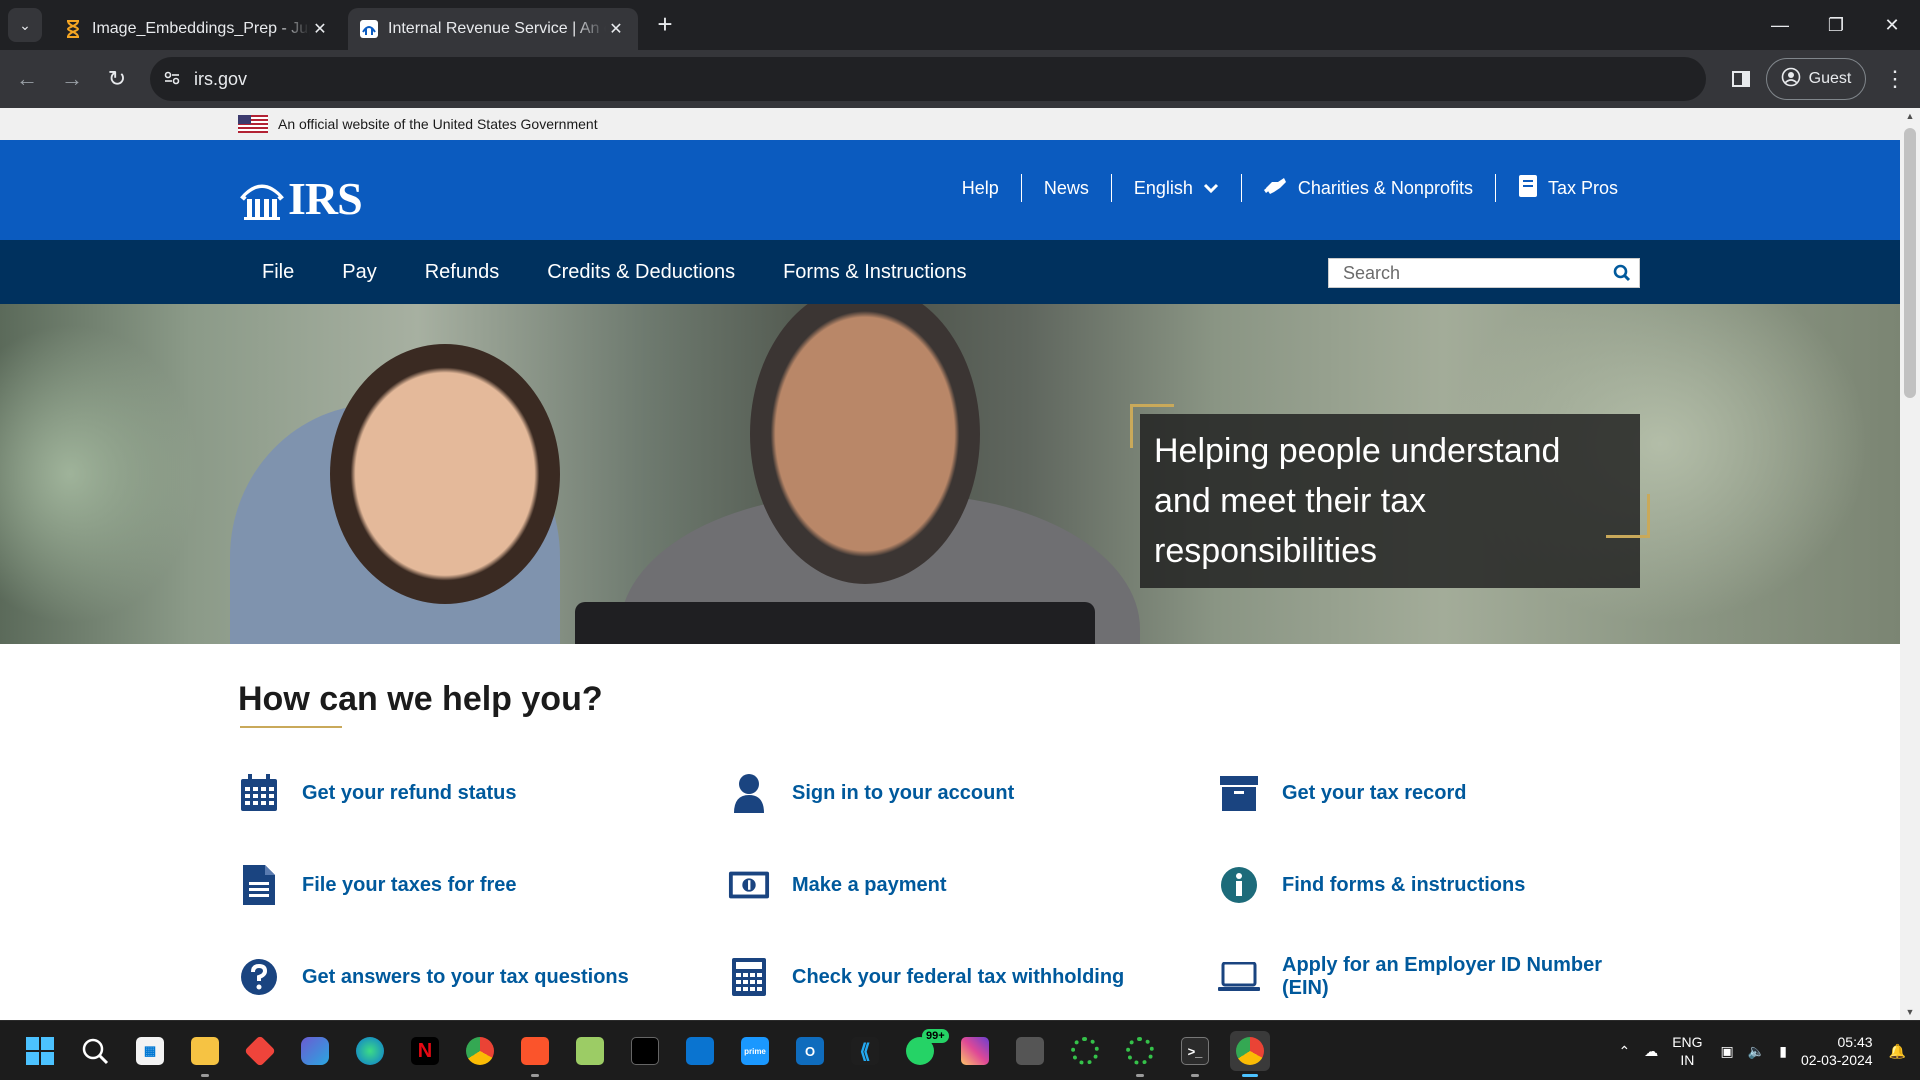 This screenshot has width=1920, height=1081. What do you see at coordinates (1741, 79) in the screenshot?
I see `side-panel-icon` at bounding box center [1741, 79].